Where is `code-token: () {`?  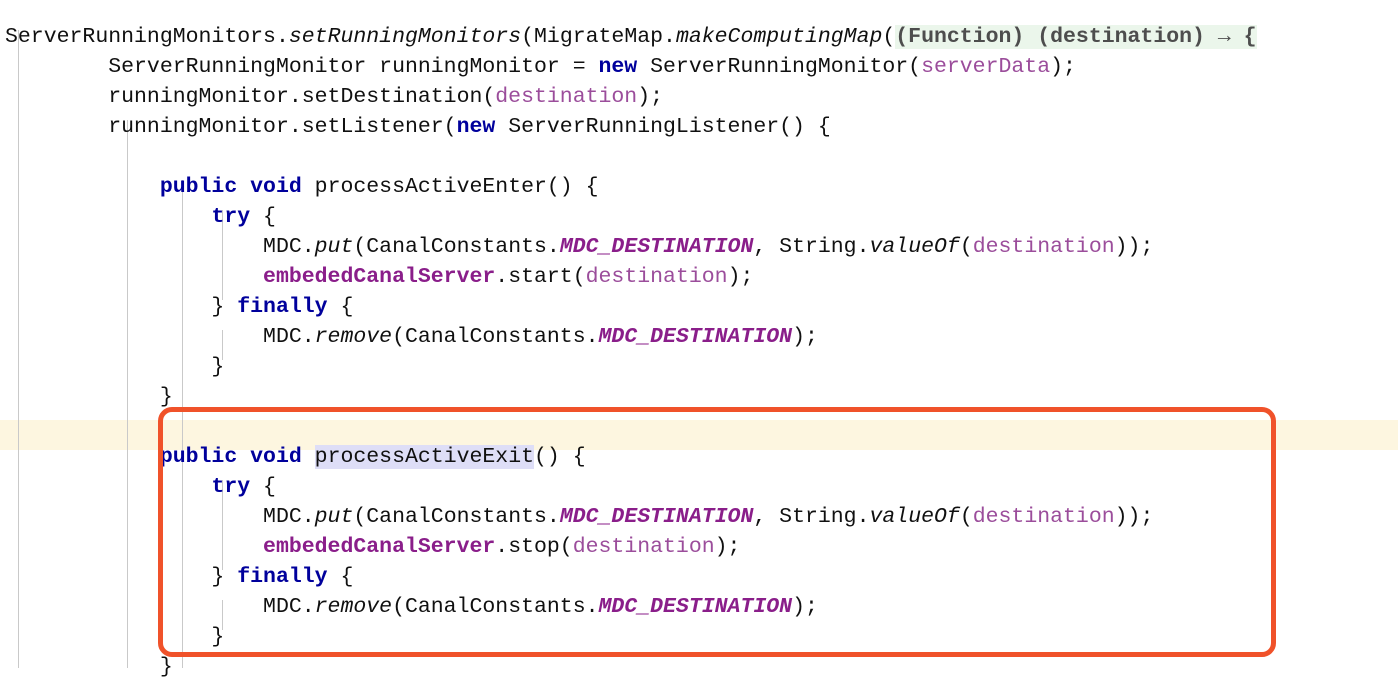
code-token: () { is located at coordinates (560, 456).